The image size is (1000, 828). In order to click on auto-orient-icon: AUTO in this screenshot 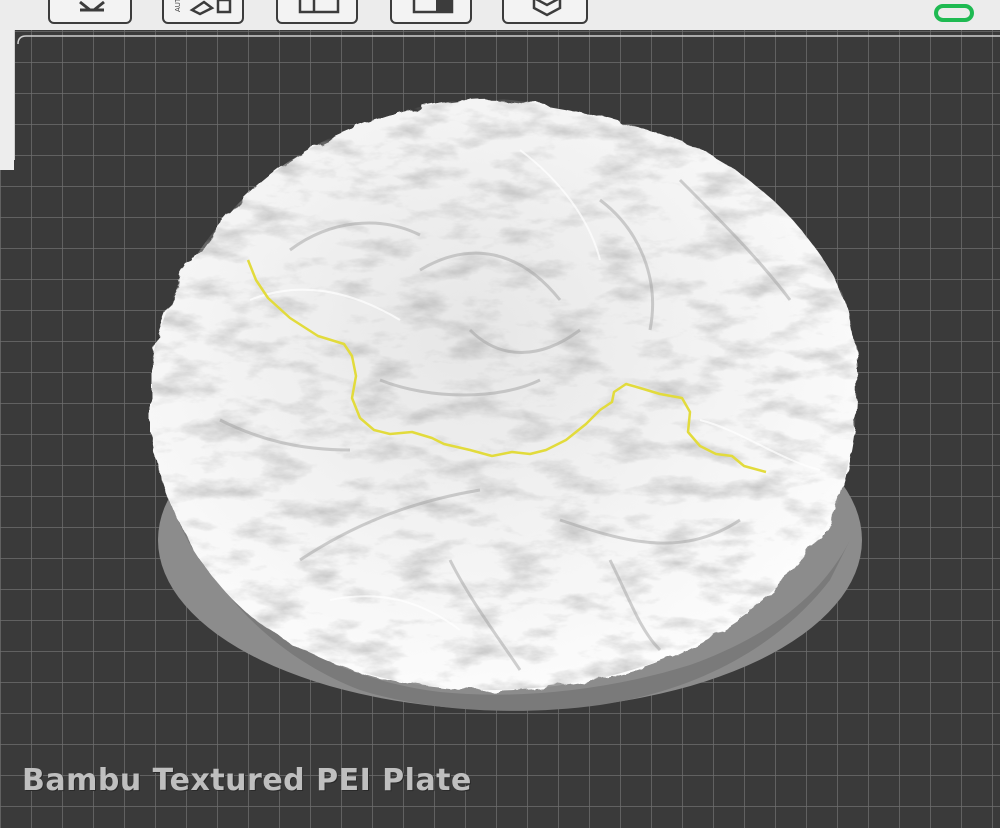, I will do `click(203, 8)`.